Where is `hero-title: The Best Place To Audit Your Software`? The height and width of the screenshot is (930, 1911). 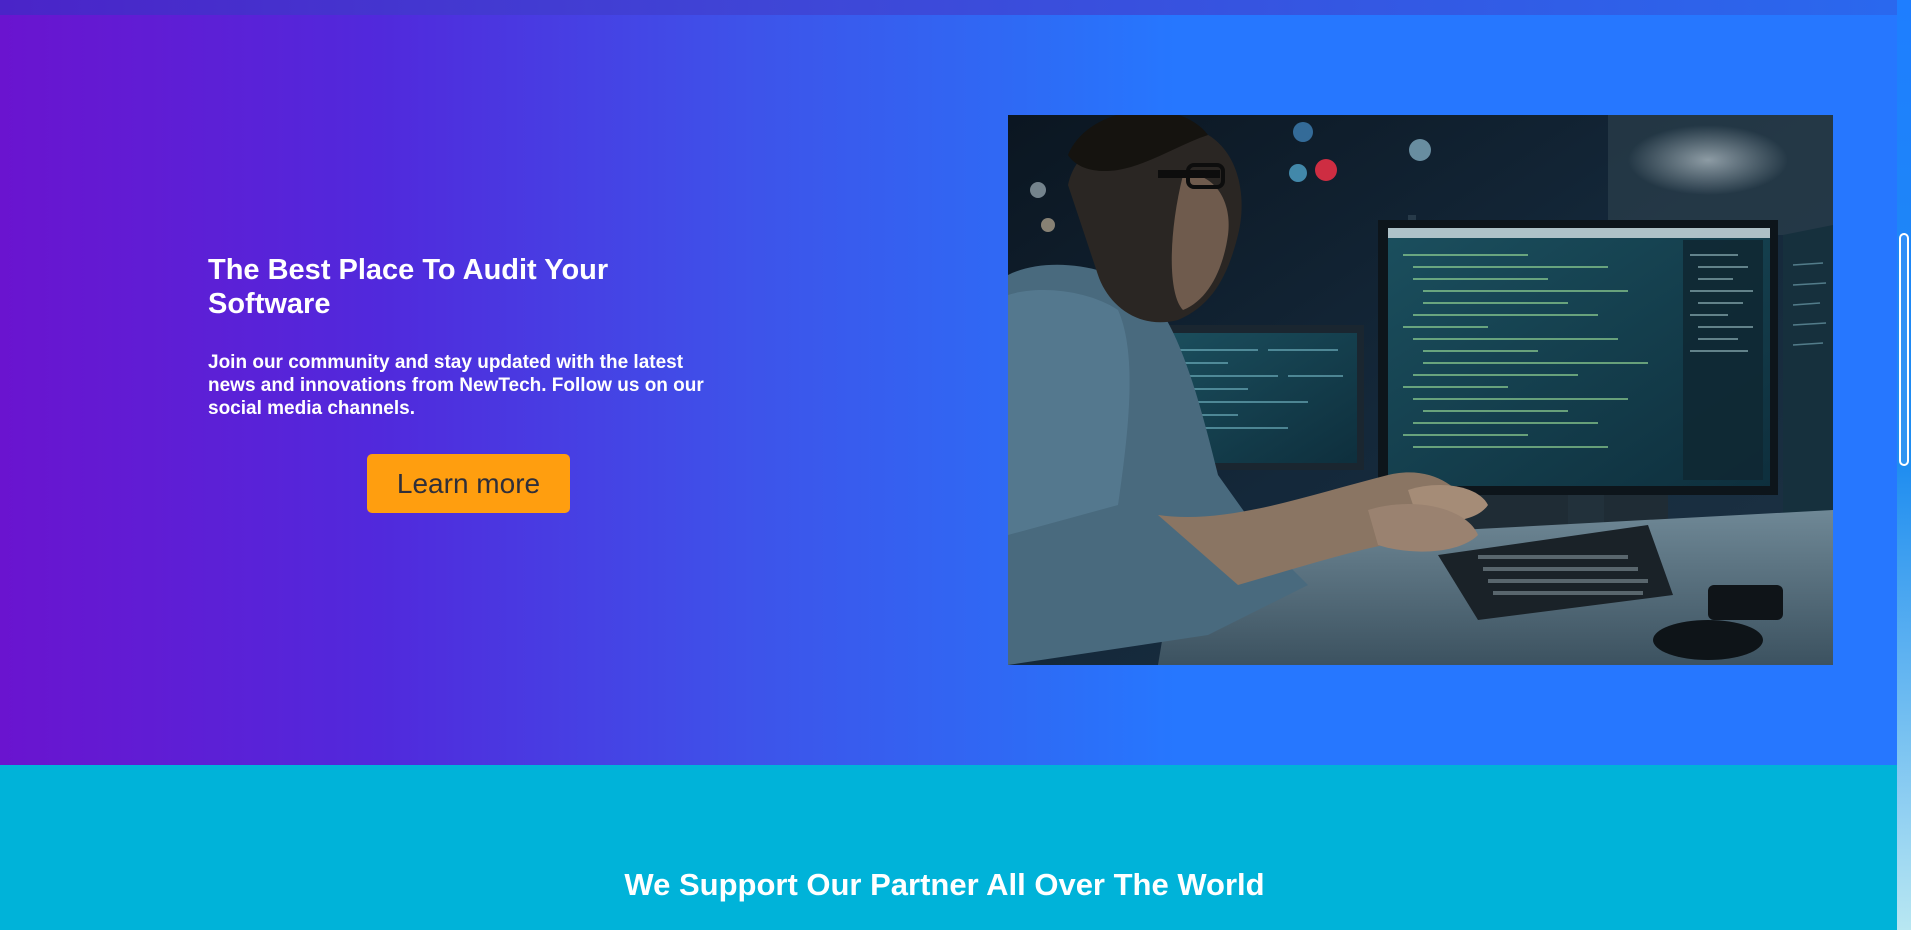
hero-title: The Best Place To Audit Your Software is located at coordinates (408, 287).